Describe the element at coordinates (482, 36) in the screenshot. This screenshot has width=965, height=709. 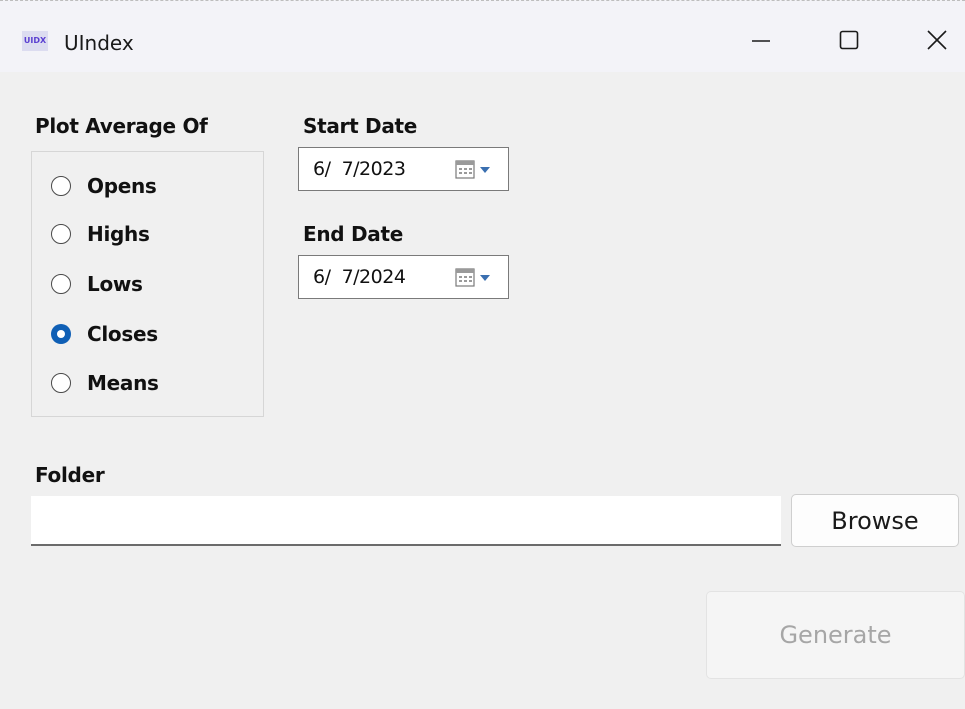
I see `title-bar: UIDX UIndex` at that location.